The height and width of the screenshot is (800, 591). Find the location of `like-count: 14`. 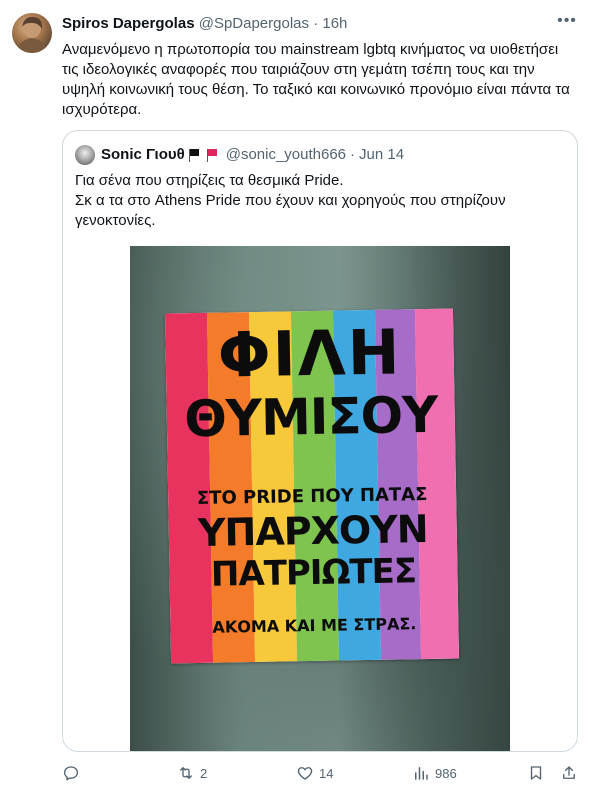

like-count: 14 is located at coordinates (326, 773).